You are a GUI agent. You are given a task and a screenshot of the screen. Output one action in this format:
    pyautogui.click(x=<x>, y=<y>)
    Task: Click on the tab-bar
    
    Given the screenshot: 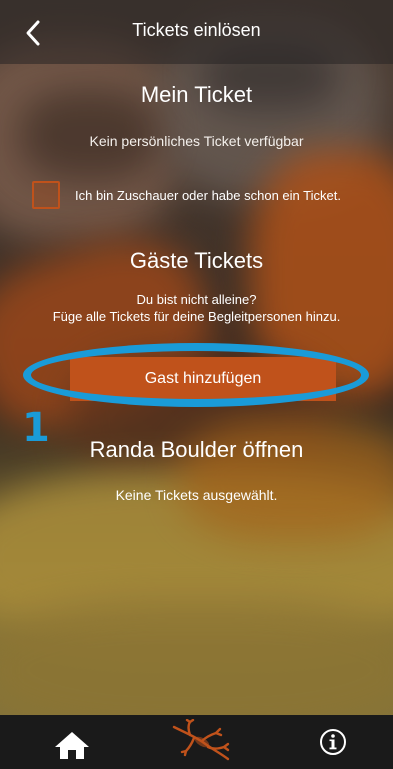 What is the action you would take?
    pyautogui.click(x=196, y=742)
    